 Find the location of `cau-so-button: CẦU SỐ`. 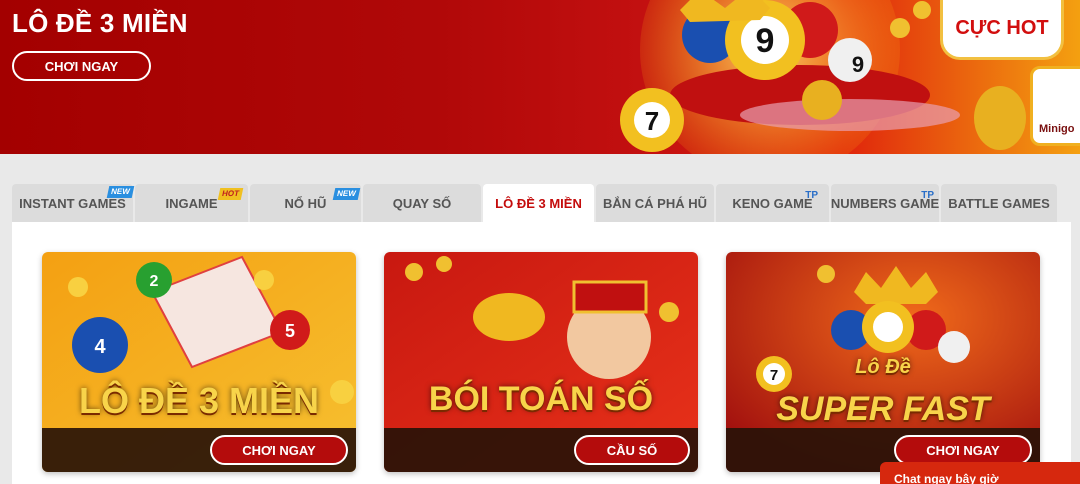

cau-so-button: CẦU SỐ is located at coordinates (632, 450).